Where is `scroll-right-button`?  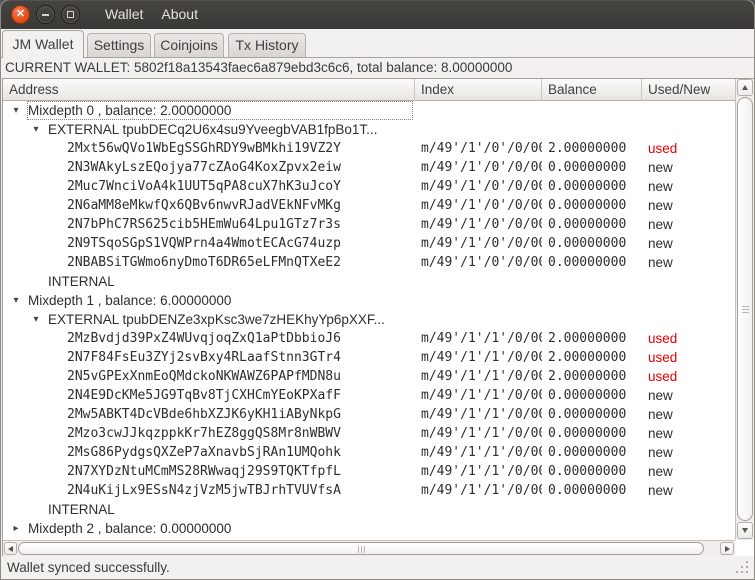
scroll-right-button is located at coordinates (727, 548).